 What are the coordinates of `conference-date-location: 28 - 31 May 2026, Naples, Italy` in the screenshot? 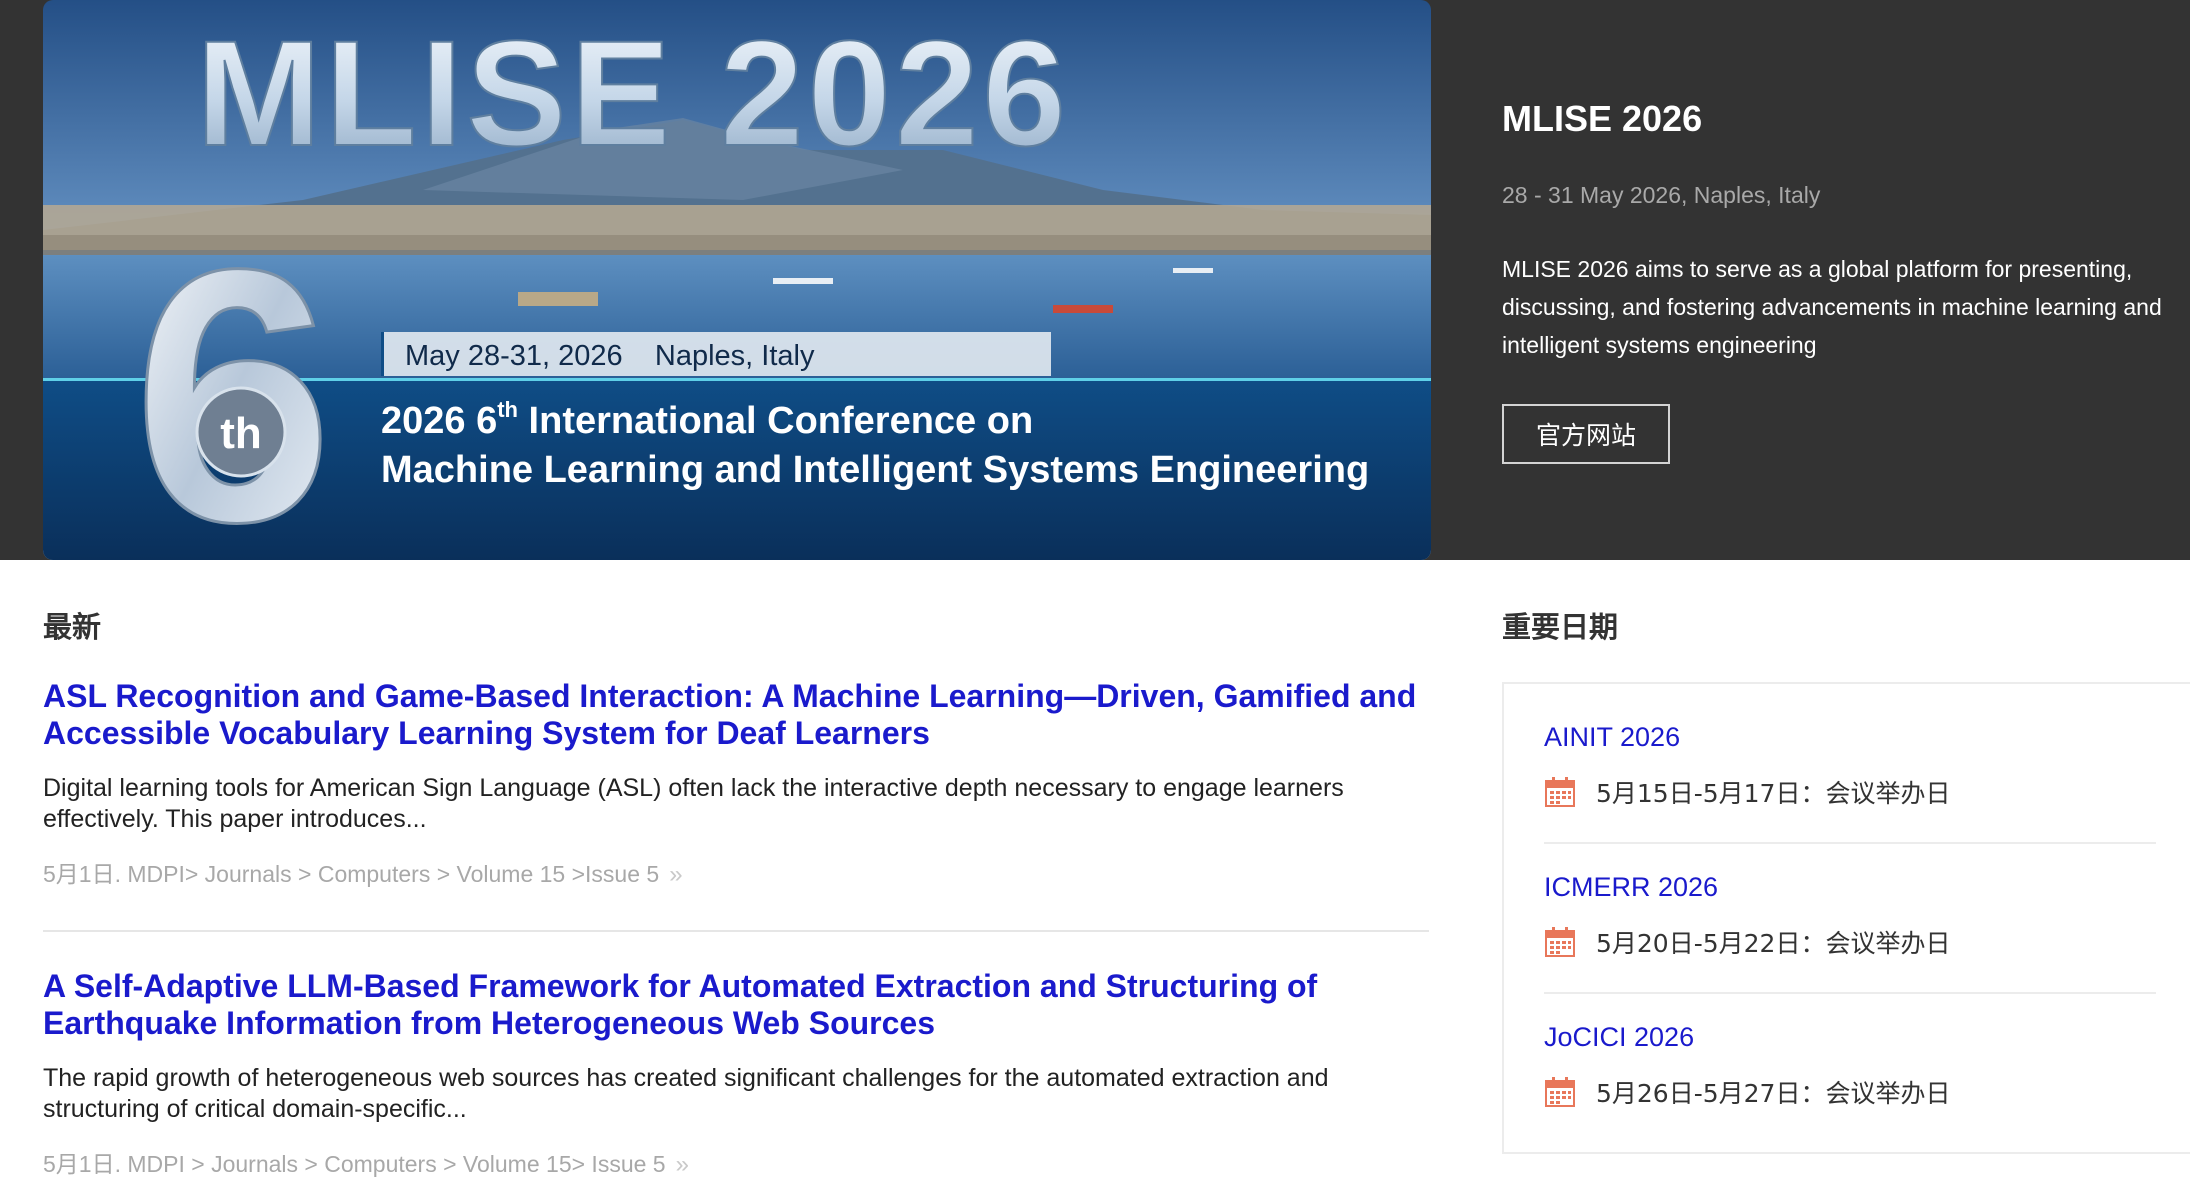 It's located at (1661, 195).